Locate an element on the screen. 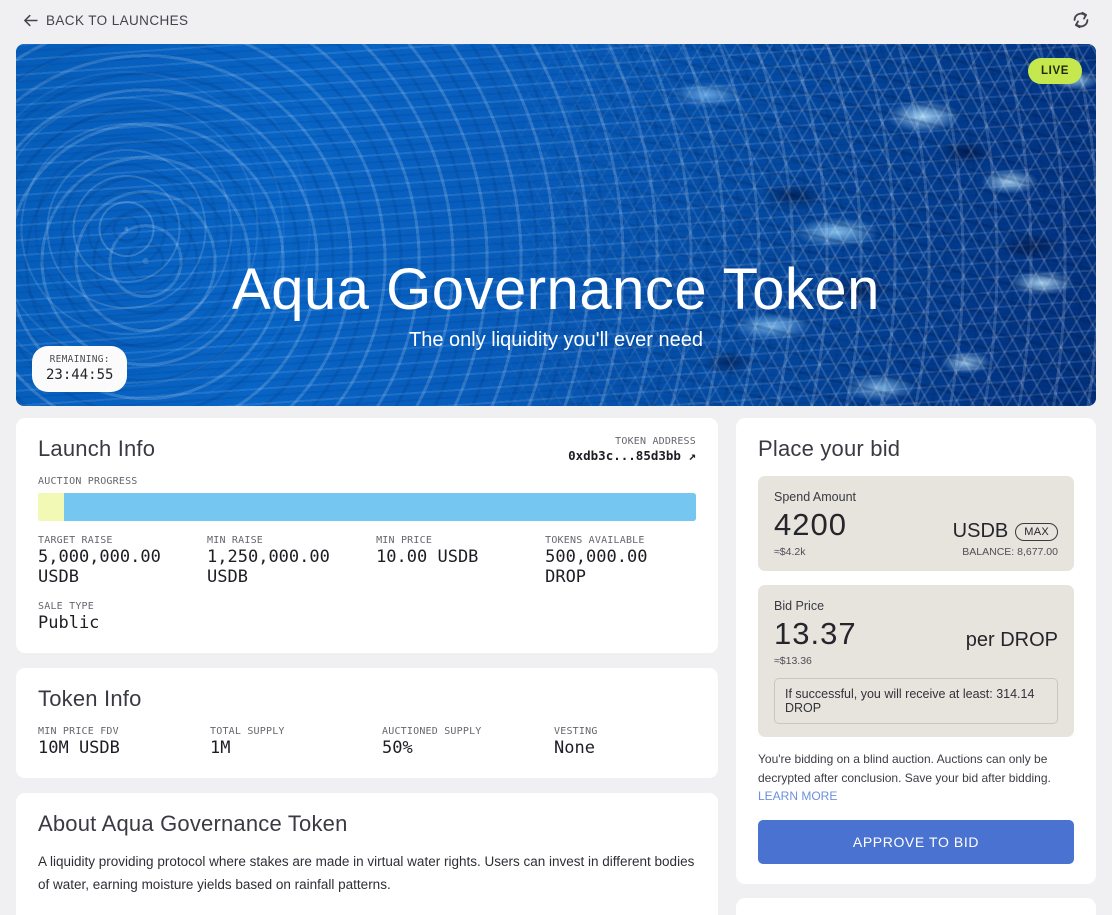  stat-label: TOKENS AVAILABLE is located at coordinates (595, 540).